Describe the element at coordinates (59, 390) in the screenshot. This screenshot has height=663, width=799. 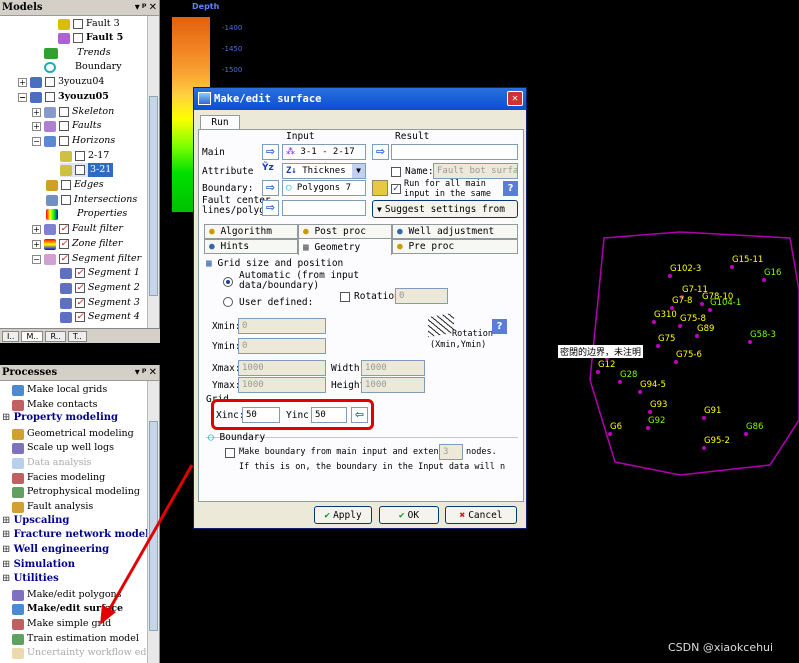
I see `process-item: Make local grids` at that location.